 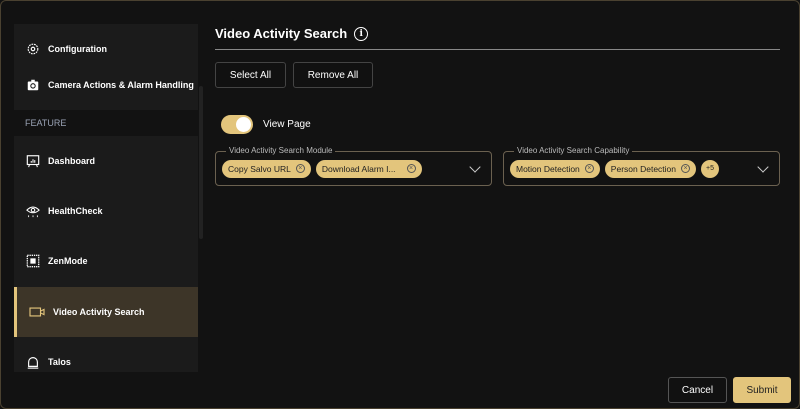 I want to click on chip: Copy Salvo URL ×, so click(x=266, y=168).